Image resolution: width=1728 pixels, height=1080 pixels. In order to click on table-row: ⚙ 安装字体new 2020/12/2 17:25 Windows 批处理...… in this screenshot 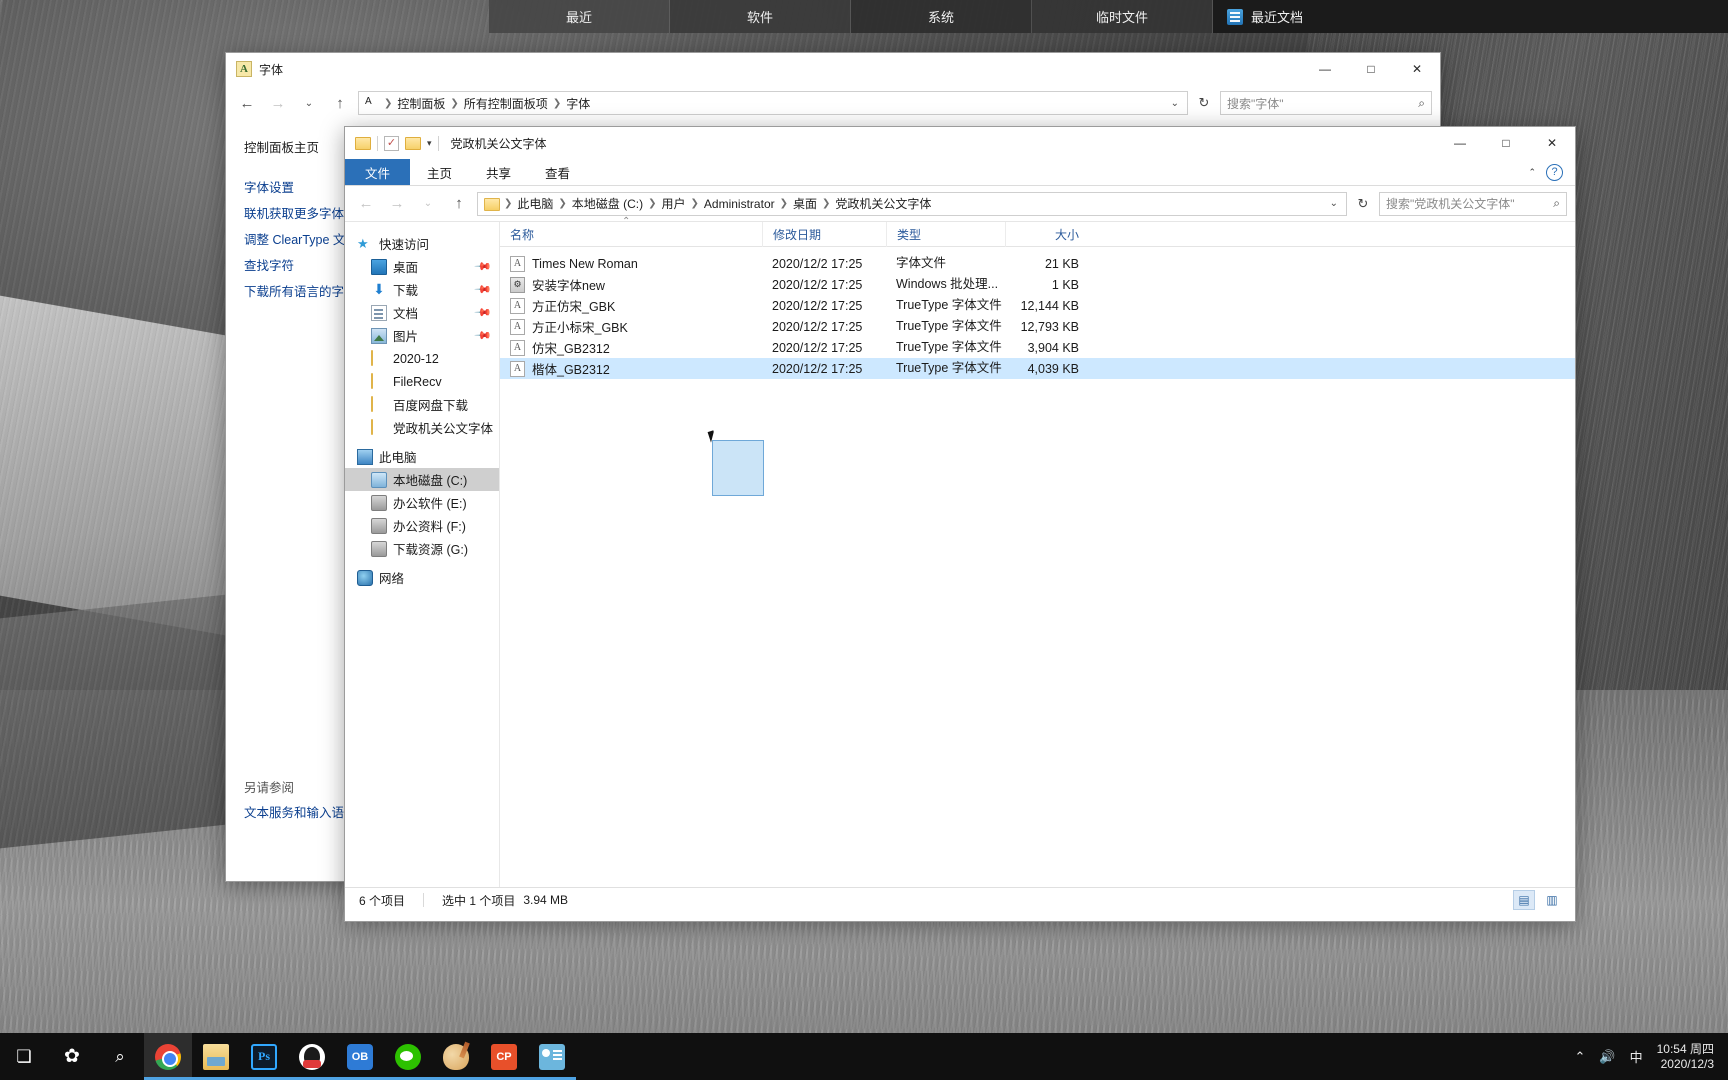, I will do `click(1037, 284)`.